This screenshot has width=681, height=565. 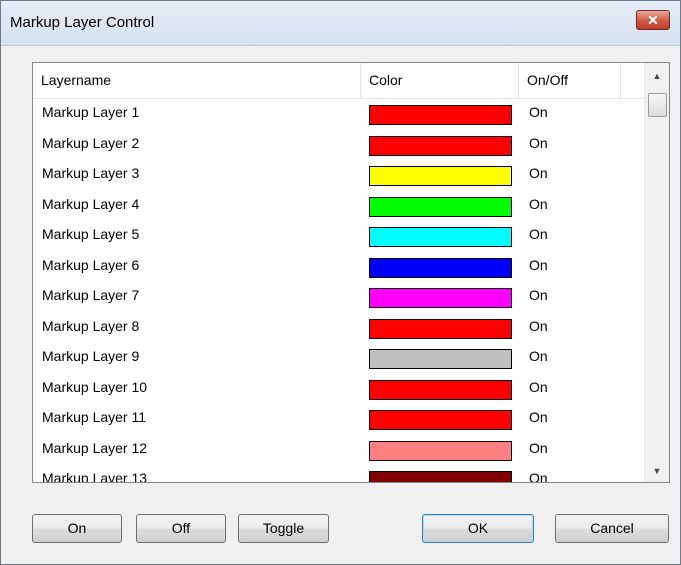 I want to click on table-row: Markup Layer 10 On, so click(x=339, y=389).